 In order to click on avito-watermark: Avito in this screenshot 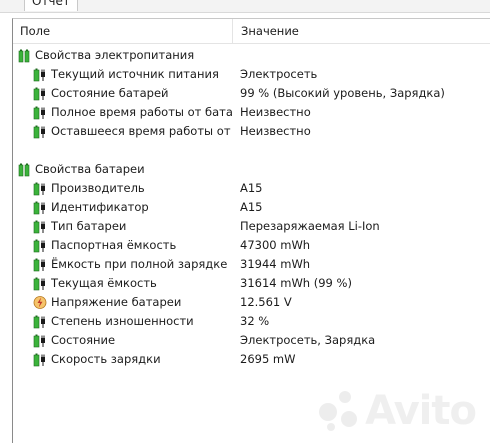, I will do `click(397, 411)`.